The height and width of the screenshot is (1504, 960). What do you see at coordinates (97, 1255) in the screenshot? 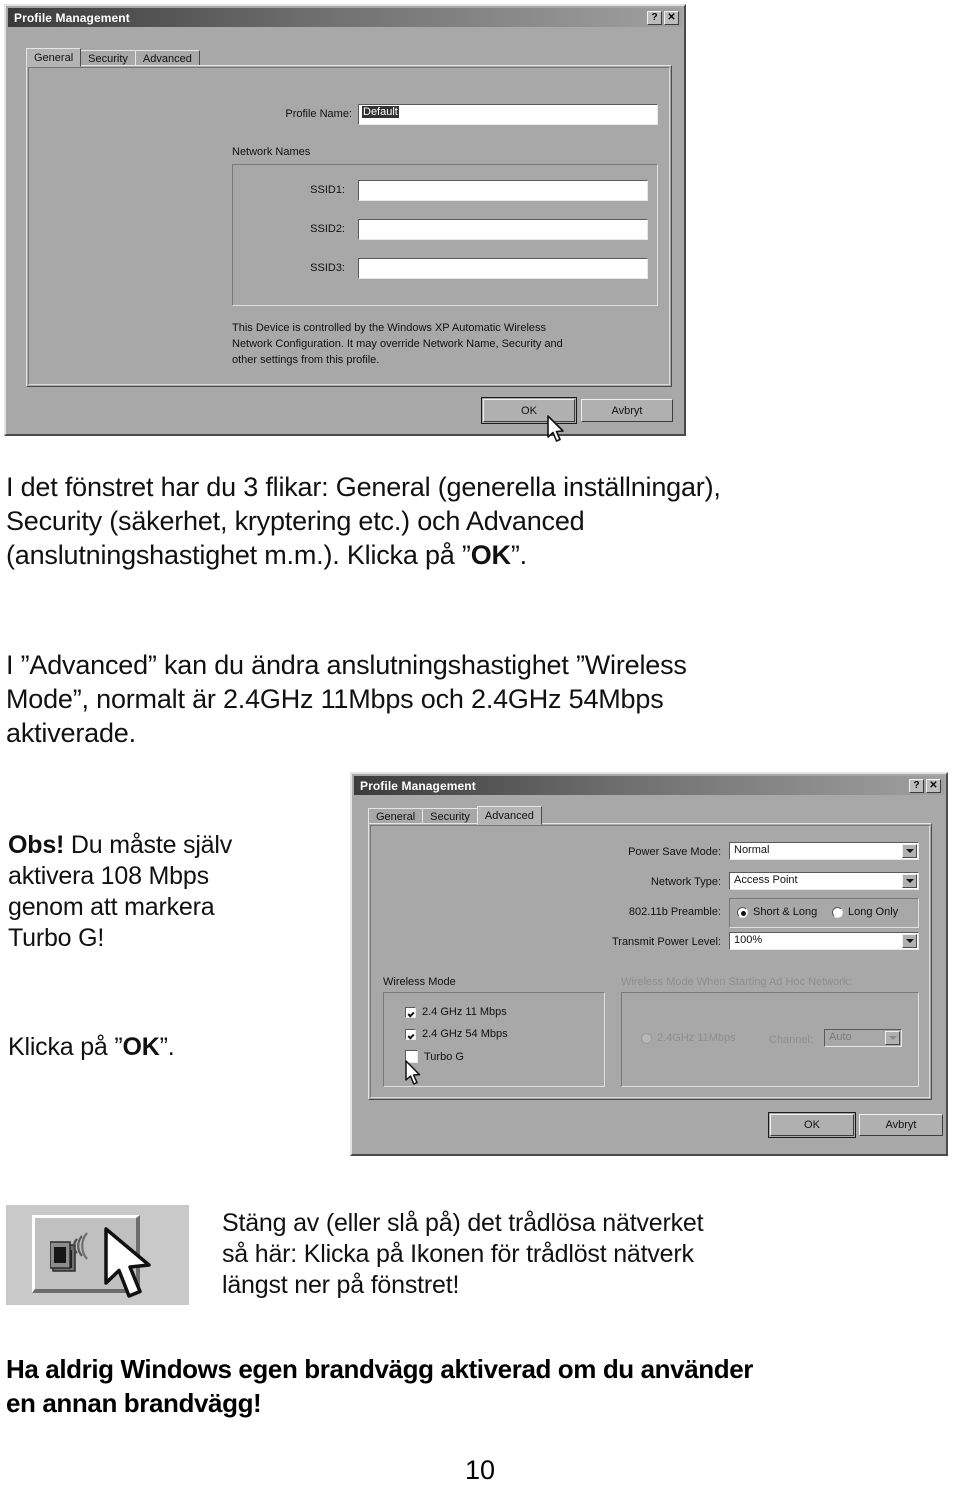
I see `wireless-network-icon-figure` at bounding box center [97, 1255].